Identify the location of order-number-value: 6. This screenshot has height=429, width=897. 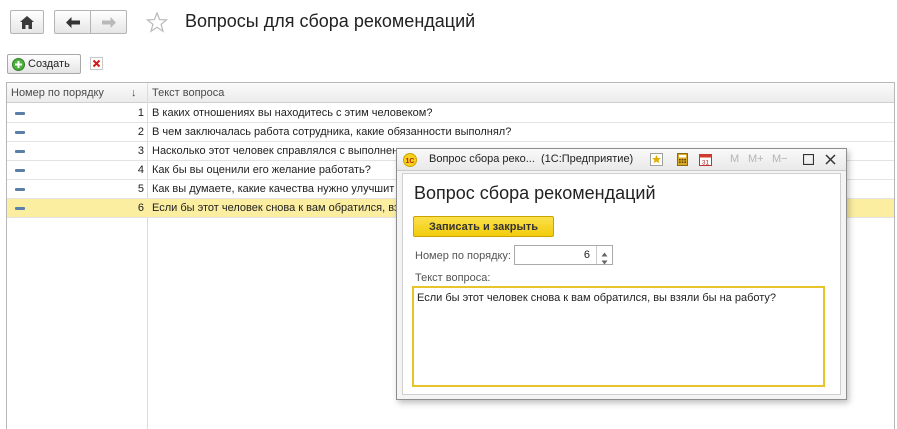
(586, 255).